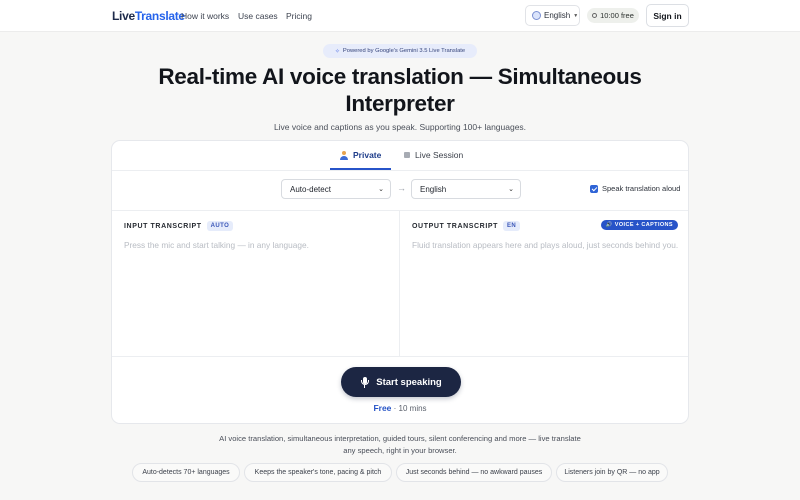 Image resolution: width=800 pixels, height=500 pixels. What do you see at coordinates (364, 382) in the screenshot?
I see `mic-icon` at bounding box center [364, 382].